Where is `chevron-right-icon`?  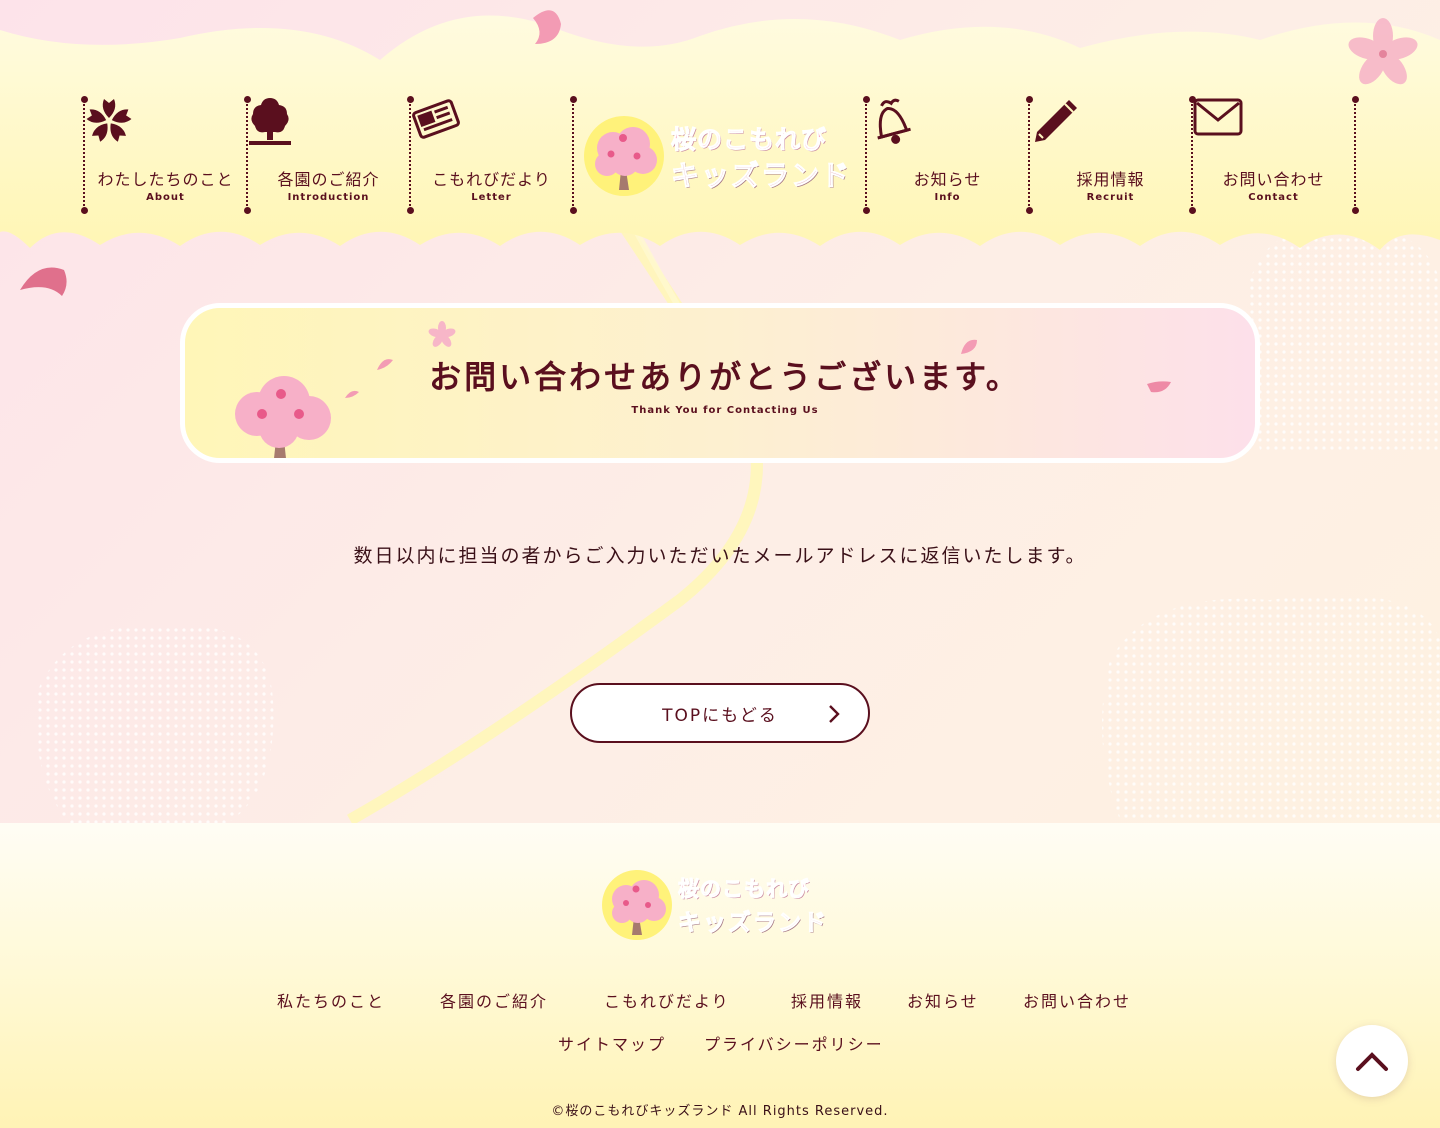 chevron-right-icon is located at coordinates (834, 714).